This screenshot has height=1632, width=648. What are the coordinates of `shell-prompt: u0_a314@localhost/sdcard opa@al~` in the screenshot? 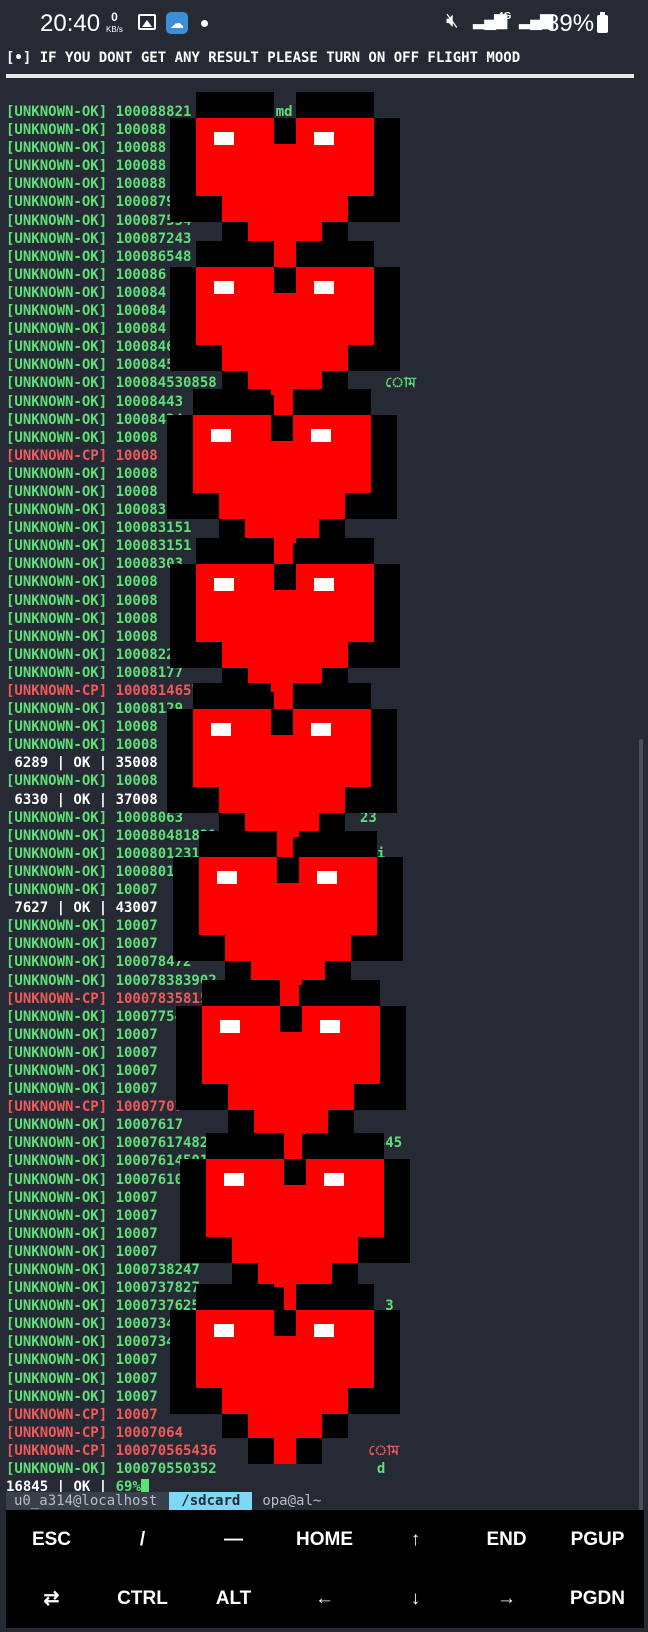 It's located at (163, 1501).